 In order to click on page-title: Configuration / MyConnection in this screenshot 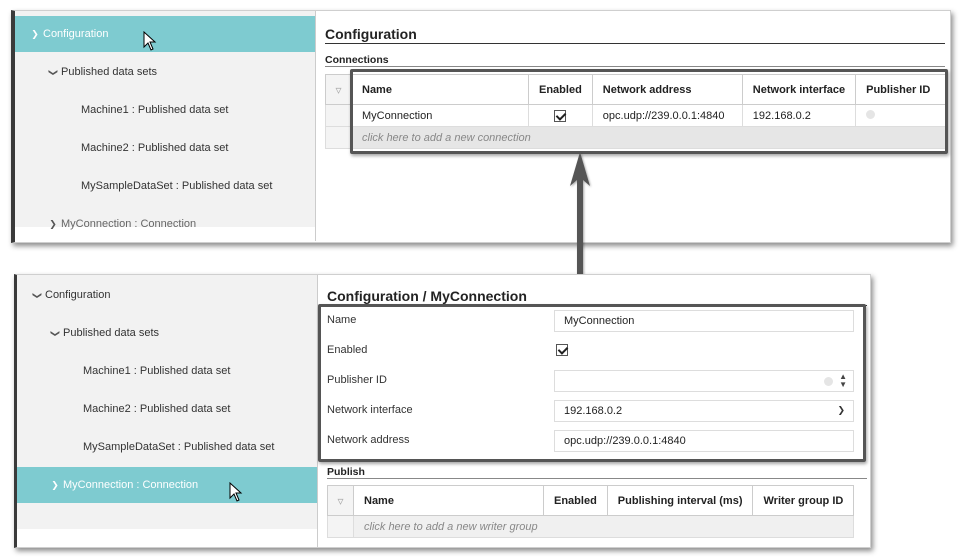, I will do `click(427, 296)`.